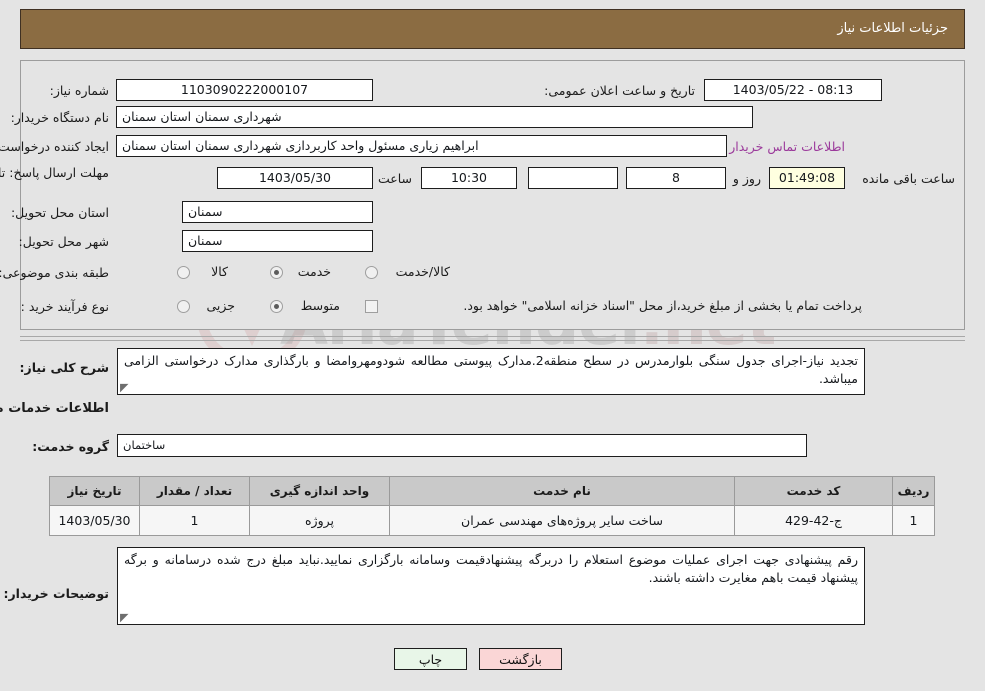 The image size is (985, 691). What do you see at coordinates (56, 593) in the screenshot?
I see `buyer-notes-label: توضیحات خریدار:` at bounding box center [56, 593].